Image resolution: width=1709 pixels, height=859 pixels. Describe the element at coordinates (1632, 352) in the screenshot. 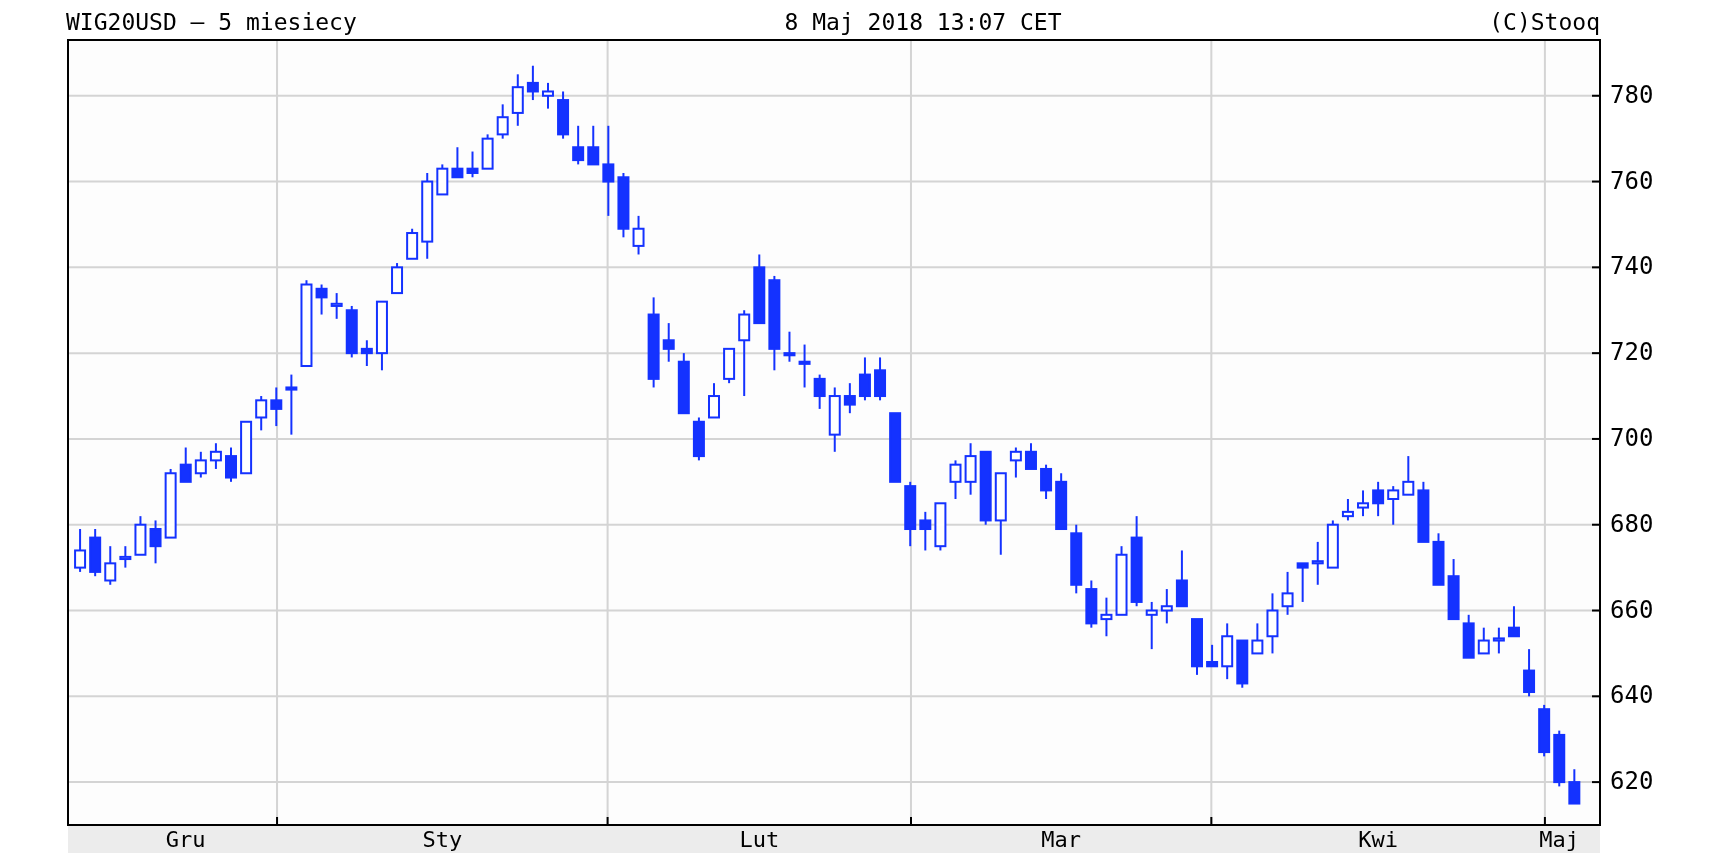

I see `axis-label: 720` at that location.